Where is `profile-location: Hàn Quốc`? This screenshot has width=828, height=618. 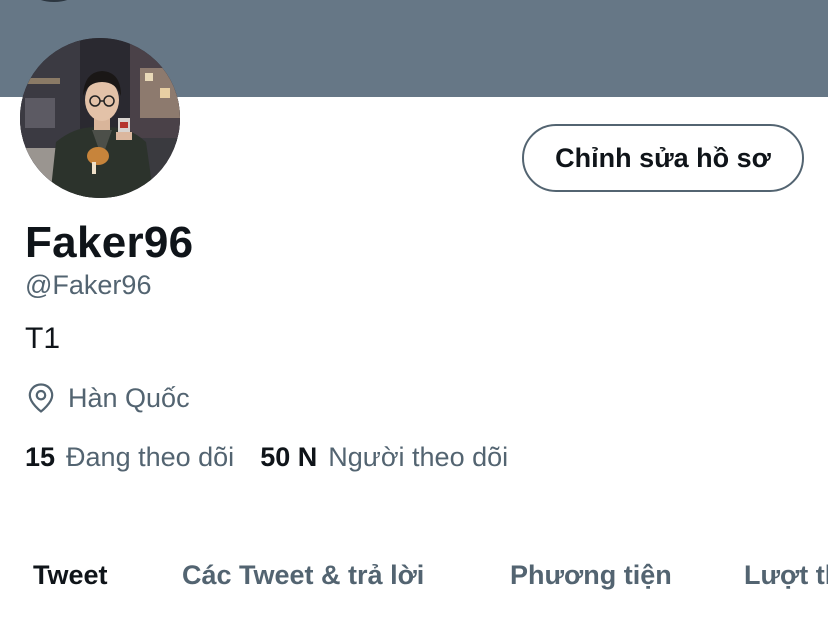 profile-location: Hàn Quốc is located at coordinates (108, 398).